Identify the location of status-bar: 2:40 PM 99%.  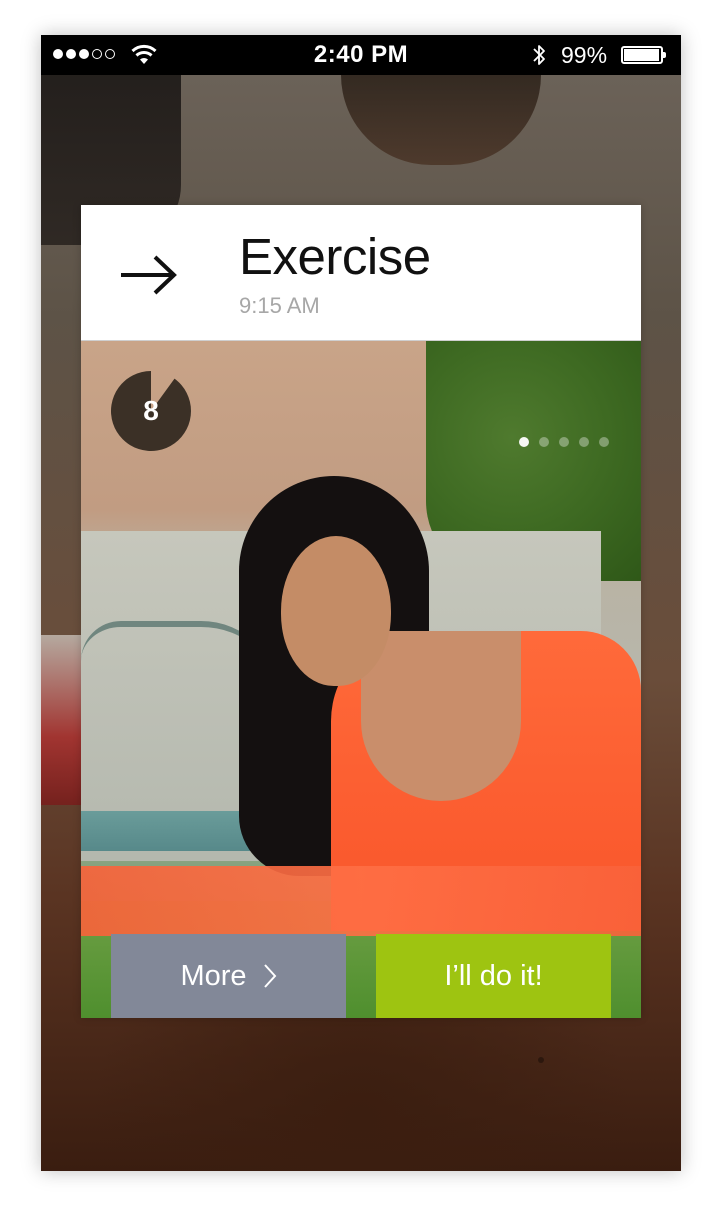
(361, 55).